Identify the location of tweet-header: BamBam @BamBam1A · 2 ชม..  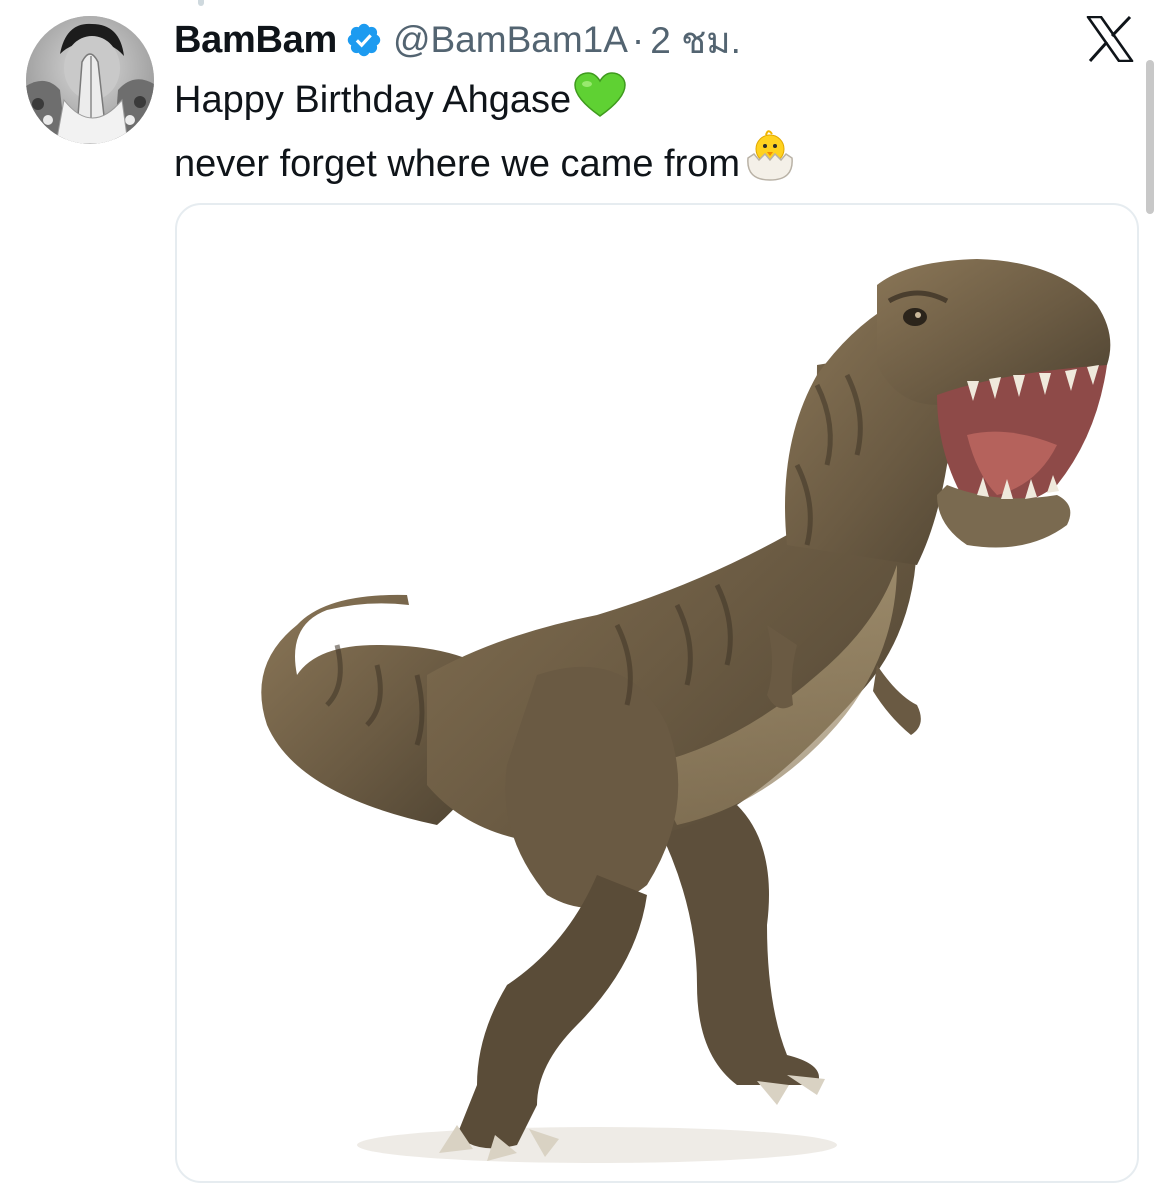
(457, 40).